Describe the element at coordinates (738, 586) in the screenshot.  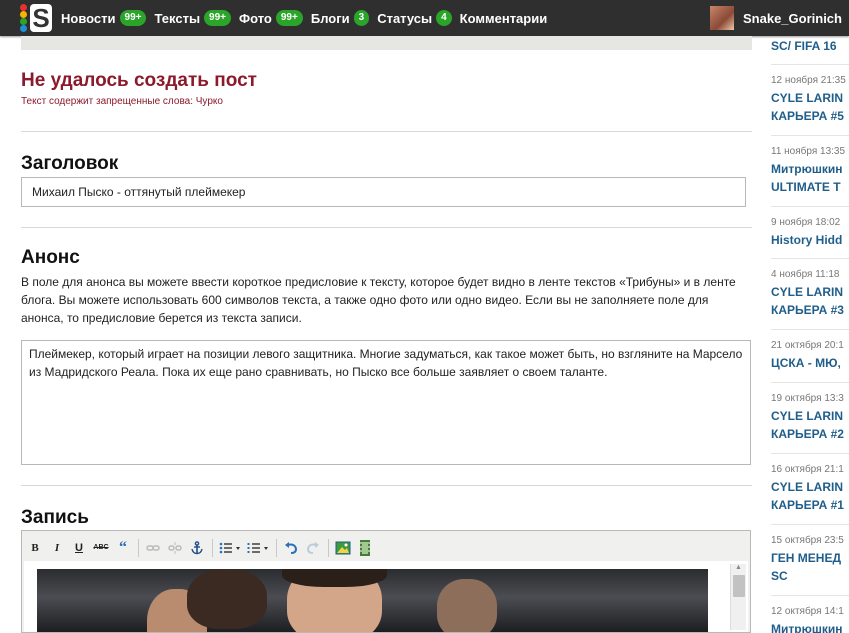
I see `scrollbar-thumb` at that location.